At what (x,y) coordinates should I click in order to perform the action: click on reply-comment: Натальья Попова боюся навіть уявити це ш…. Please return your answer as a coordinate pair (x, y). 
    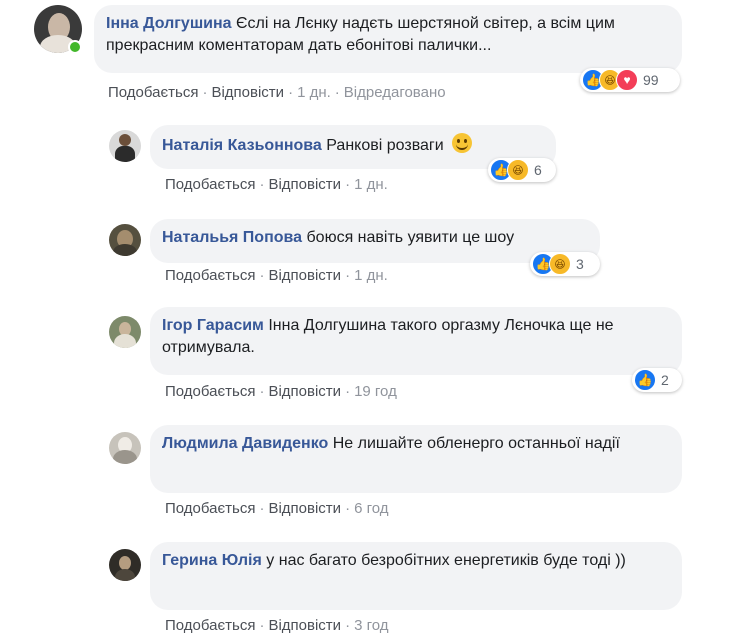
    Looking at the image, I should click on (377, 252).